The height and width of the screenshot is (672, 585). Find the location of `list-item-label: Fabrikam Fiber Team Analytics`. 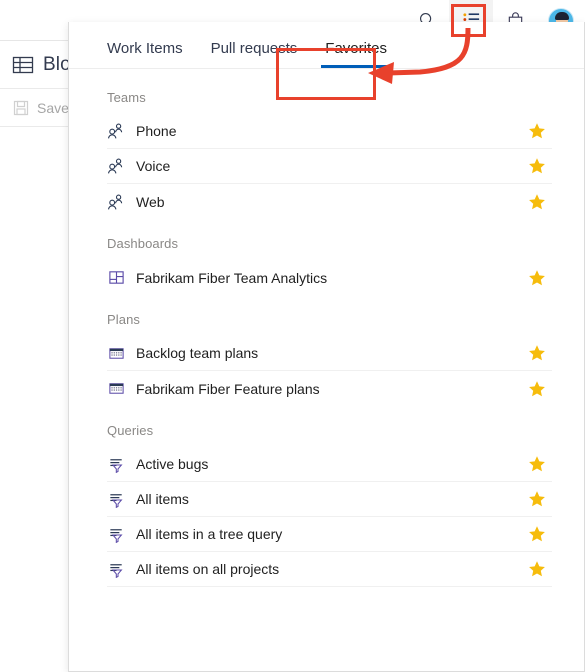

list-item-label: Fabrikam Fiber Team Analytics is located at coordinates (232, 277).